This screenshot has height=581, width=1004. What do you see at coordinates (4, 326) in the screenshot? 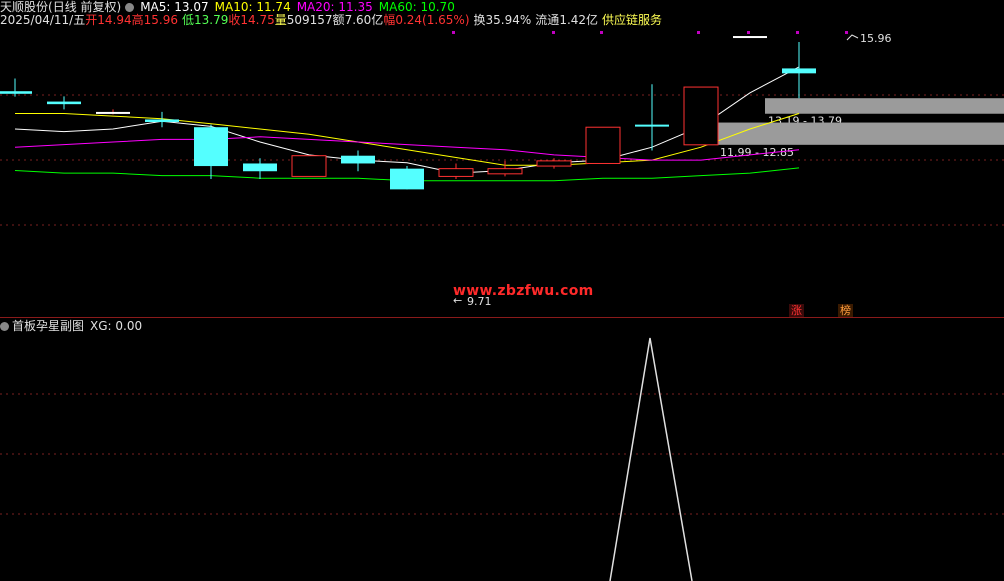
I see `sub-settings-circle-icon` at bounding box center [4, 326].